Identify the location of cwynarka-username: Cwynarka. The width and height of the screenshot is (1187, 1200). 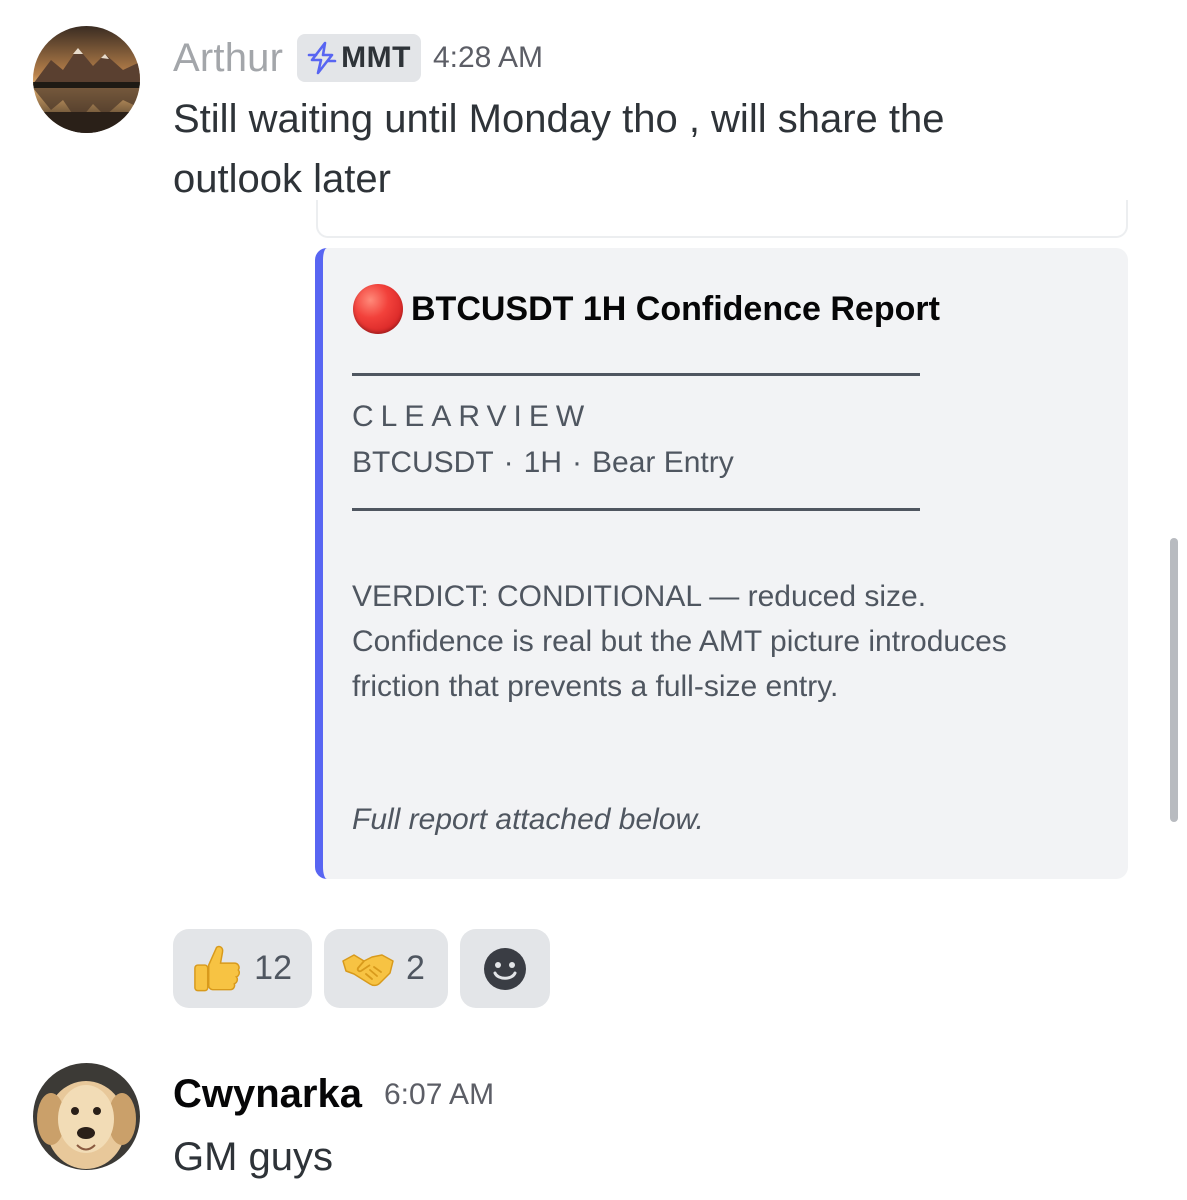
(267, 1094).